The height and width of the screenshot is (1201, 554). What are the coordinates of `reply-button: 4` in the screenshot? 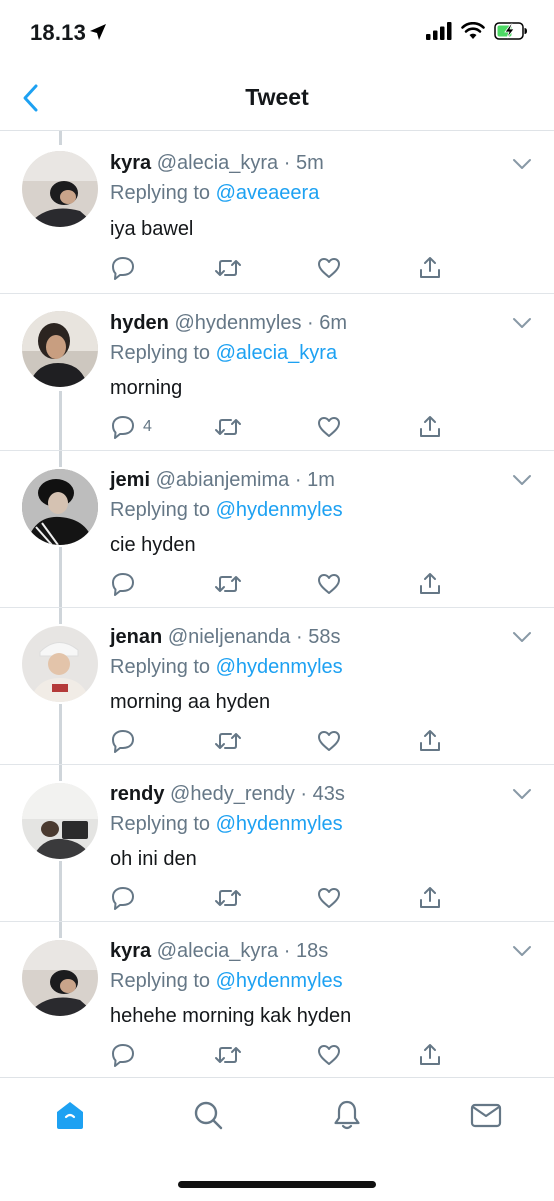 It's located at (131, 427).